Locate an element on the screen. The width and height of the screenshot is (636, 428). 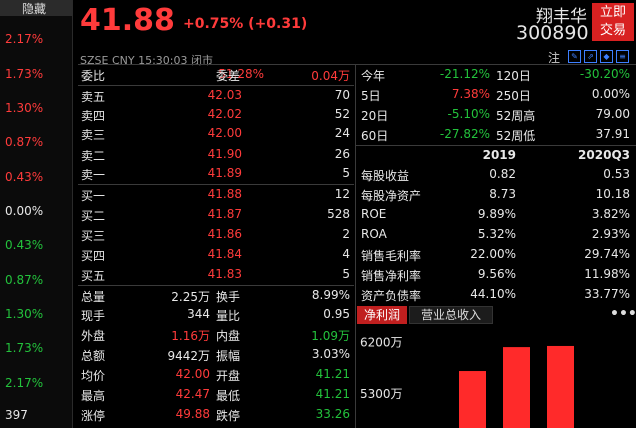
ask-price: 41.90 is located at coordinates (224, 154).